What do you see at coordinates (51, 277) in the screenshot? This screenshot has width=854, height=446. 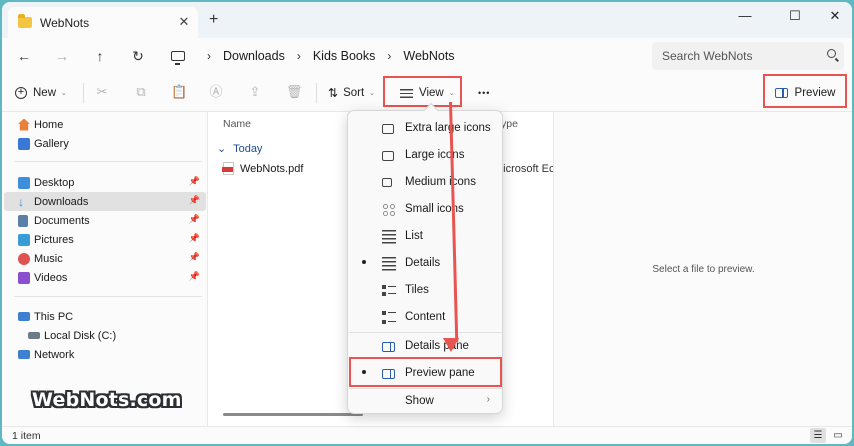 I see `sidebar-item-label: Videos` at bounding box center [51, 277].